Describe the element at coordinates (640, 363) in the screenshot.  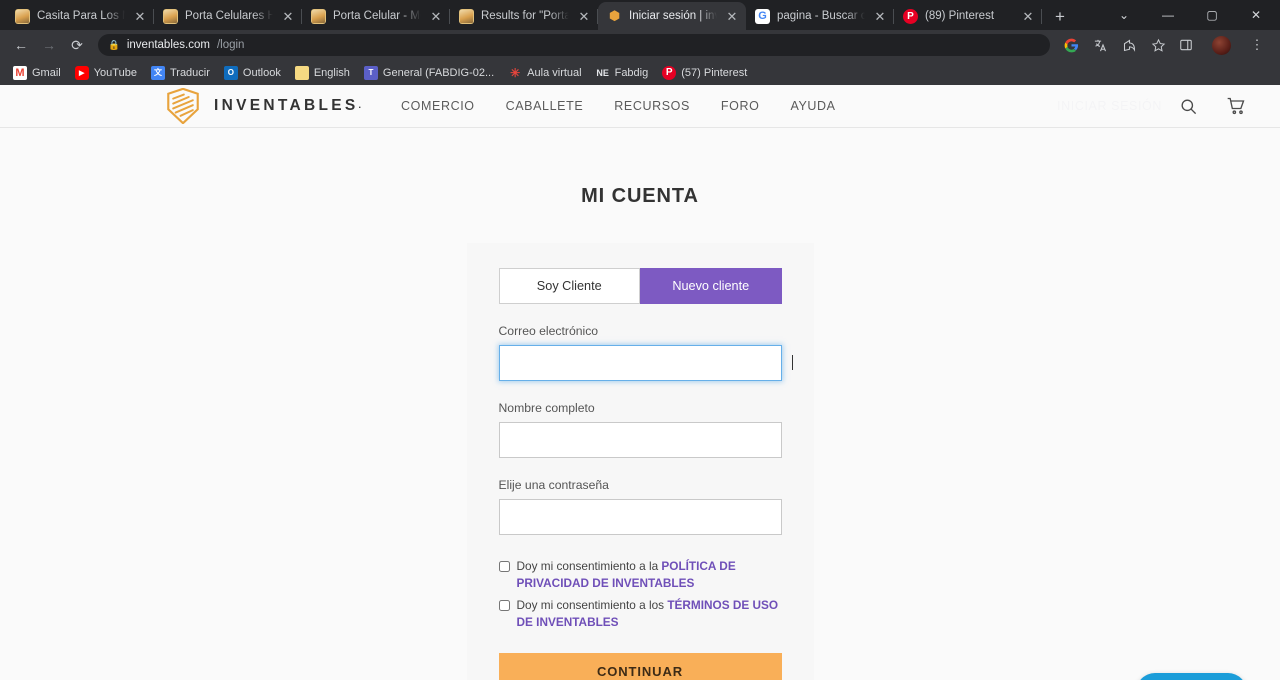
I see `email-input` at that location.